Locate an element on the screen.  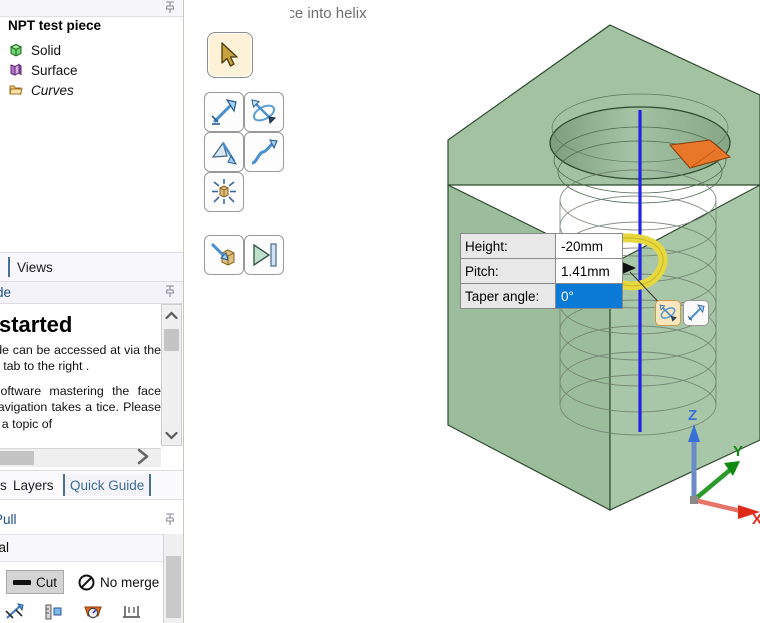
pull-options-header: Pull is located at coordinates (92, 520).